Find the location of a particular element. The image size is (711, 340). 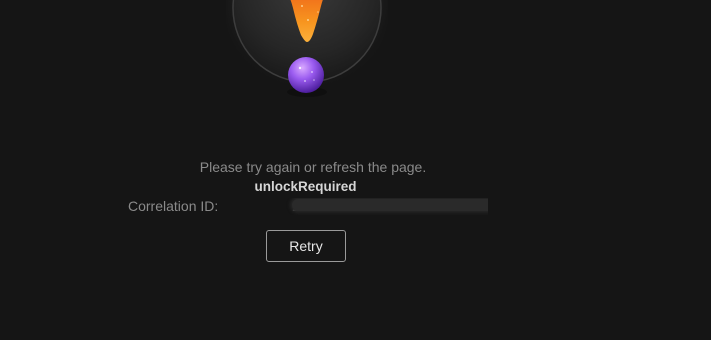

correlation-id: Correlation ID: 23d 9999 999 is located at coordinates (308, 206).